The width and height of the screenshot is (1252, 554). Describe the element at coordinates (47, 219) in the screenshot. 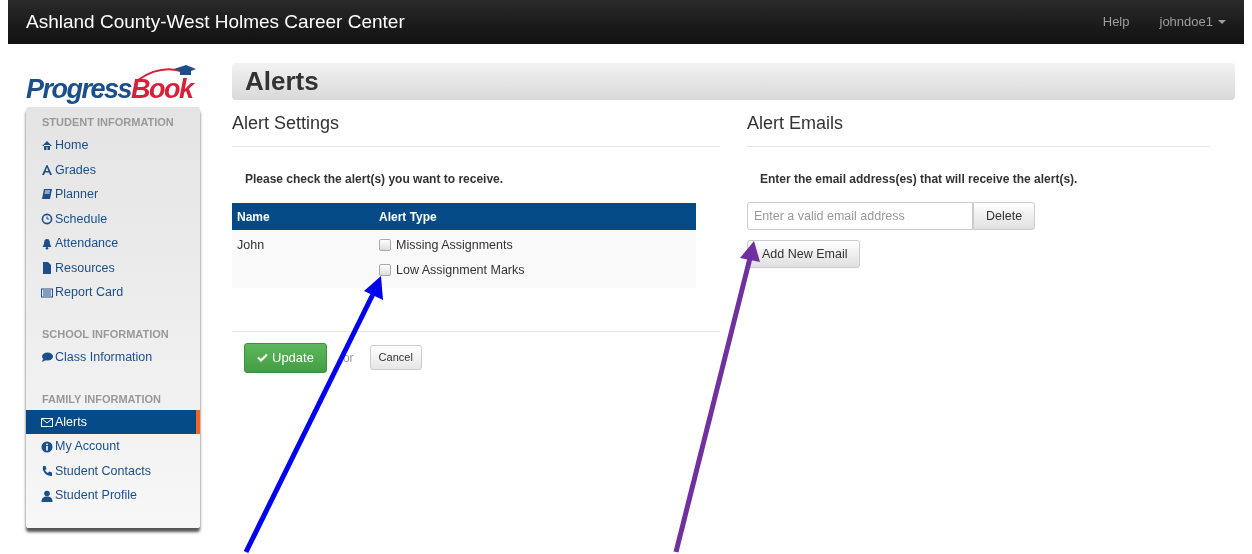

I see `clock-icon` at that location.